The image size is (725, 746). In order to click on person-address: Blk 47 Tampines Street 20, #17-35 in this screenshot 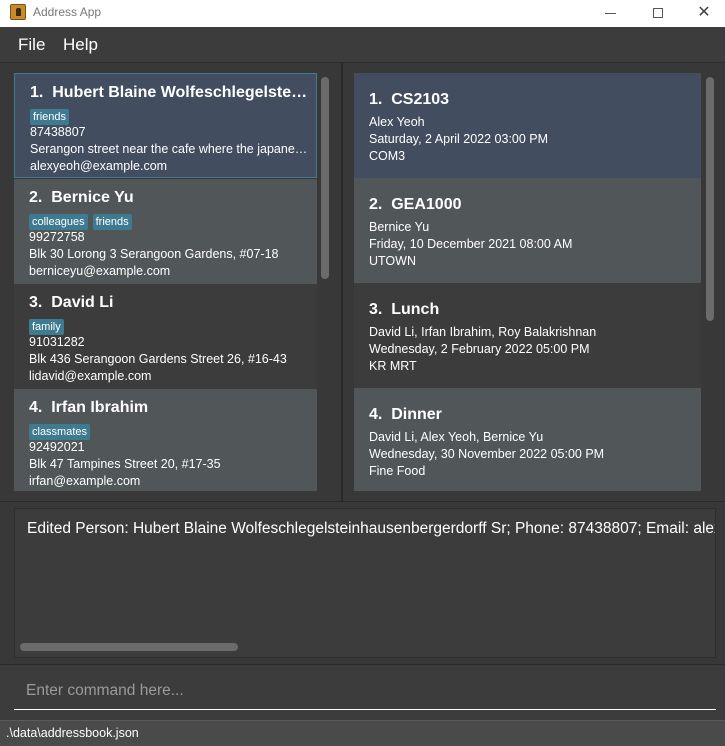, I will do `click(125, 464)`.